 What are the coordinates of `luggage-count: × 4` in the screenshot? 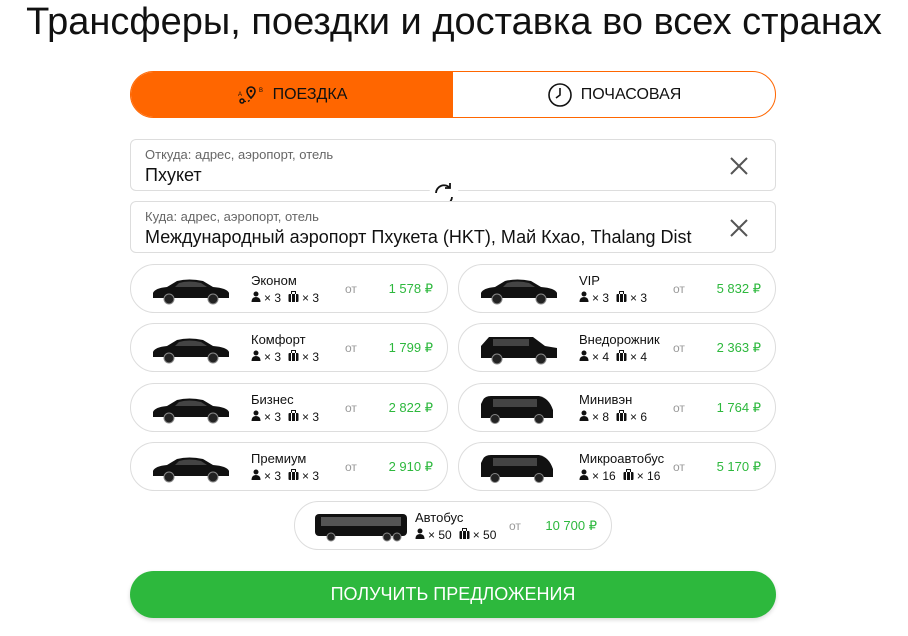 It's located at (639, 357).